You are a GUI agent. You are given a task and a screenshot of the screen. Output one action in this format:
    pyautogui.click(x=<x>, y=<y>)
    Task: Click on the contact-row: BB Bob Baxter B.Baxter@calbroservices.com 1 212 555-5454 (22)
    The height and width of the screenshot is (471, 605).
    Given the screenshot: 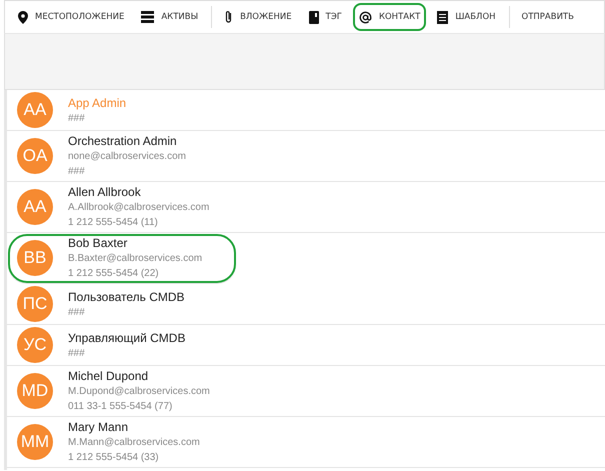 What is the action you would take?
    pyautogui.click(x=122, y=258)
    